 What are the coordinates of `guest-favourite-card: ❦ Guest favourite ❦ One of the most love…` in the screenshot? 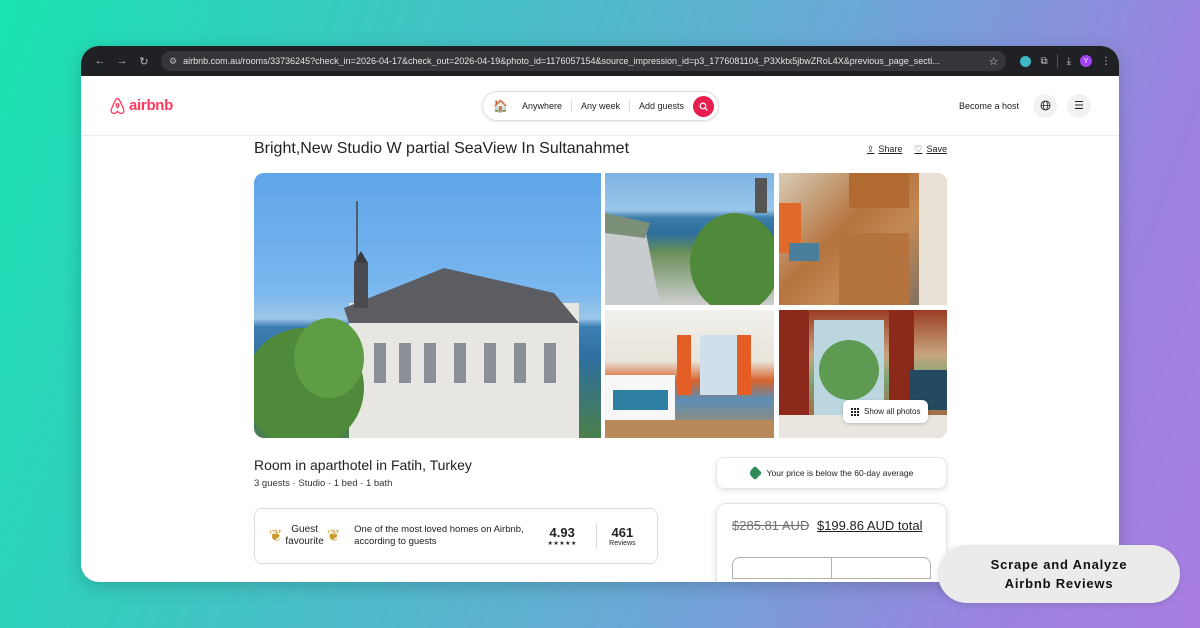 It's located at (456, 536).